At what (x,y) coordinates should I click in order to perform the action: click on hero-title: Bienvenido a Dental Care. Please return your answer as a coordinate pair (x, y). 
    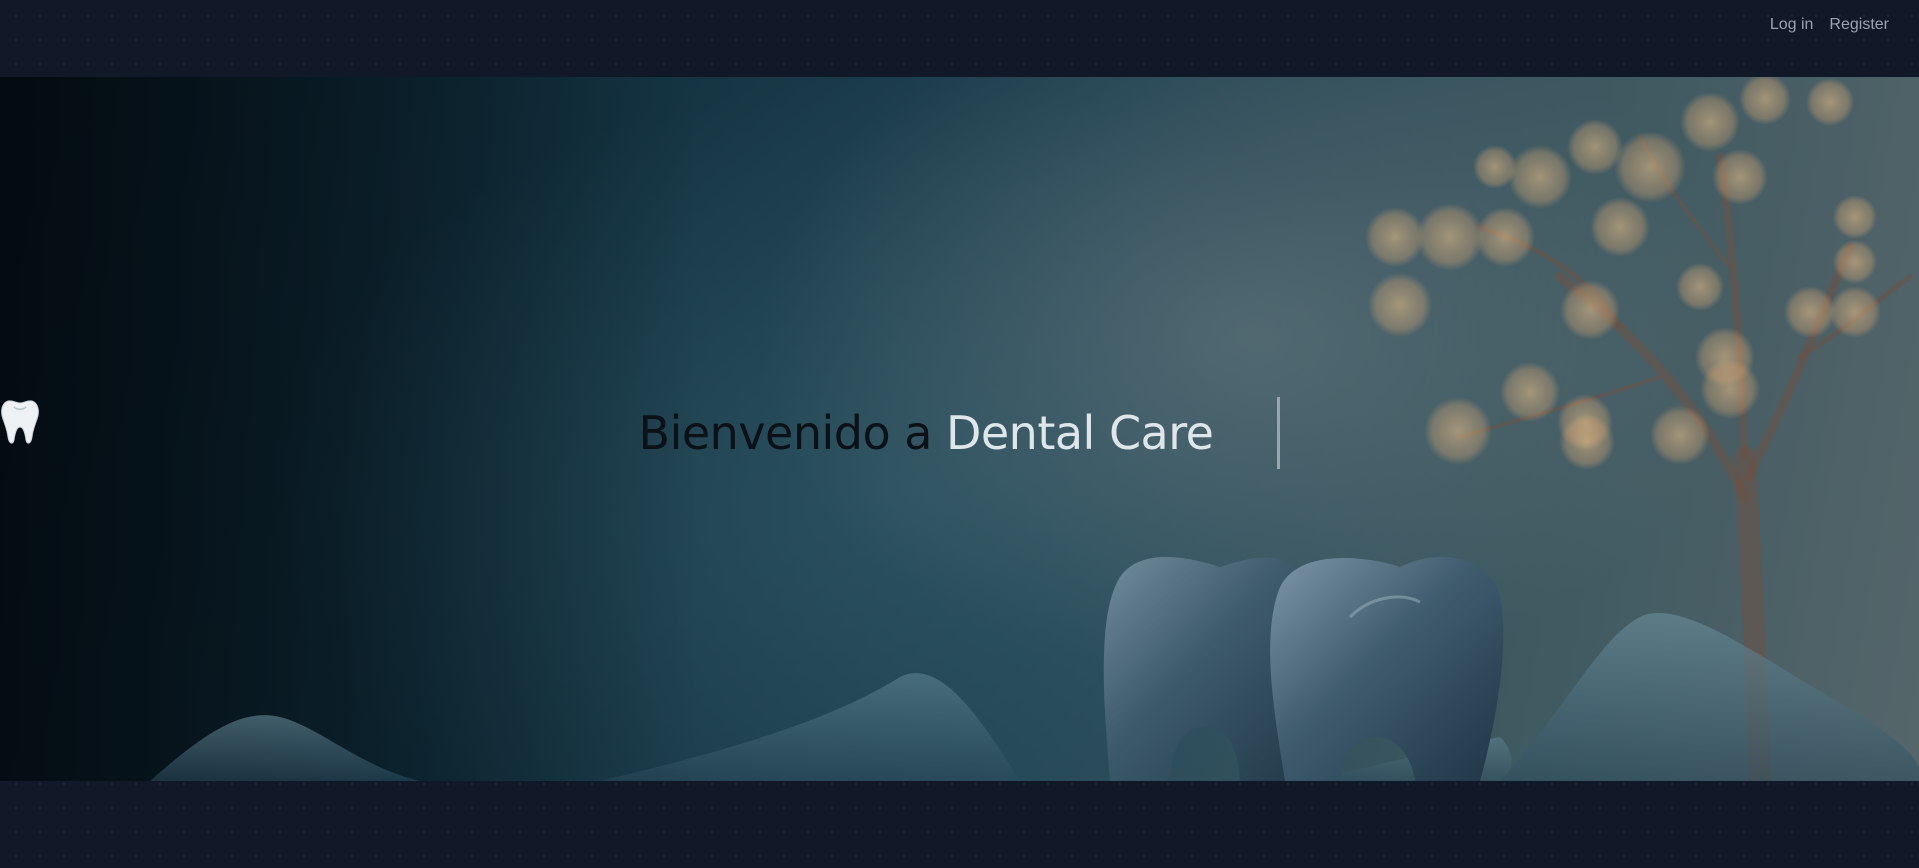
    Looking at the image, I should click on (959, 433).